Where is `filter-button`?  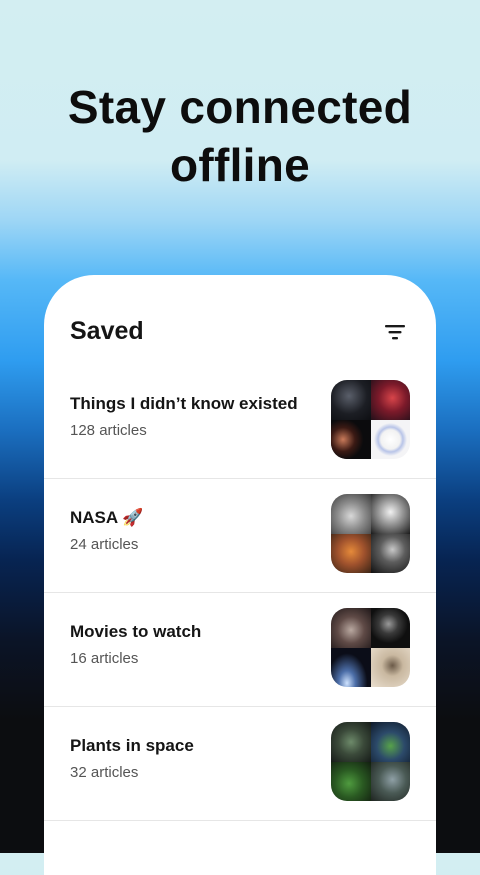
filter-button is located at coordinates (395, 332).